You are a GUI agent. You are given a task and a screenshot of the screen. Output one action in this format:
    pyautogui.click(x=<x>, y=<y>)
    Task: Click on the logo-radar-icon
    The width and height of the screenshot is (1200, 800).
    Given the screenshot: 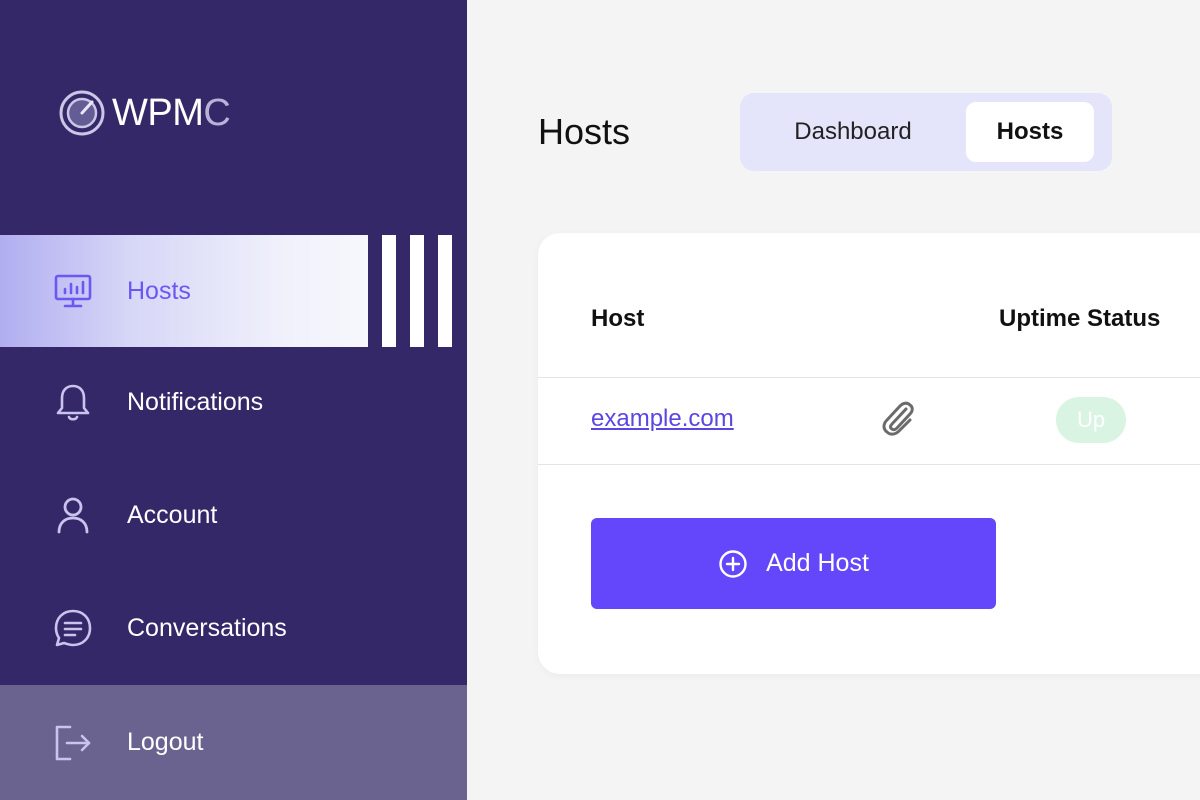 What is the action you would take?
    pyautogui.click(x=82, y=113)
    